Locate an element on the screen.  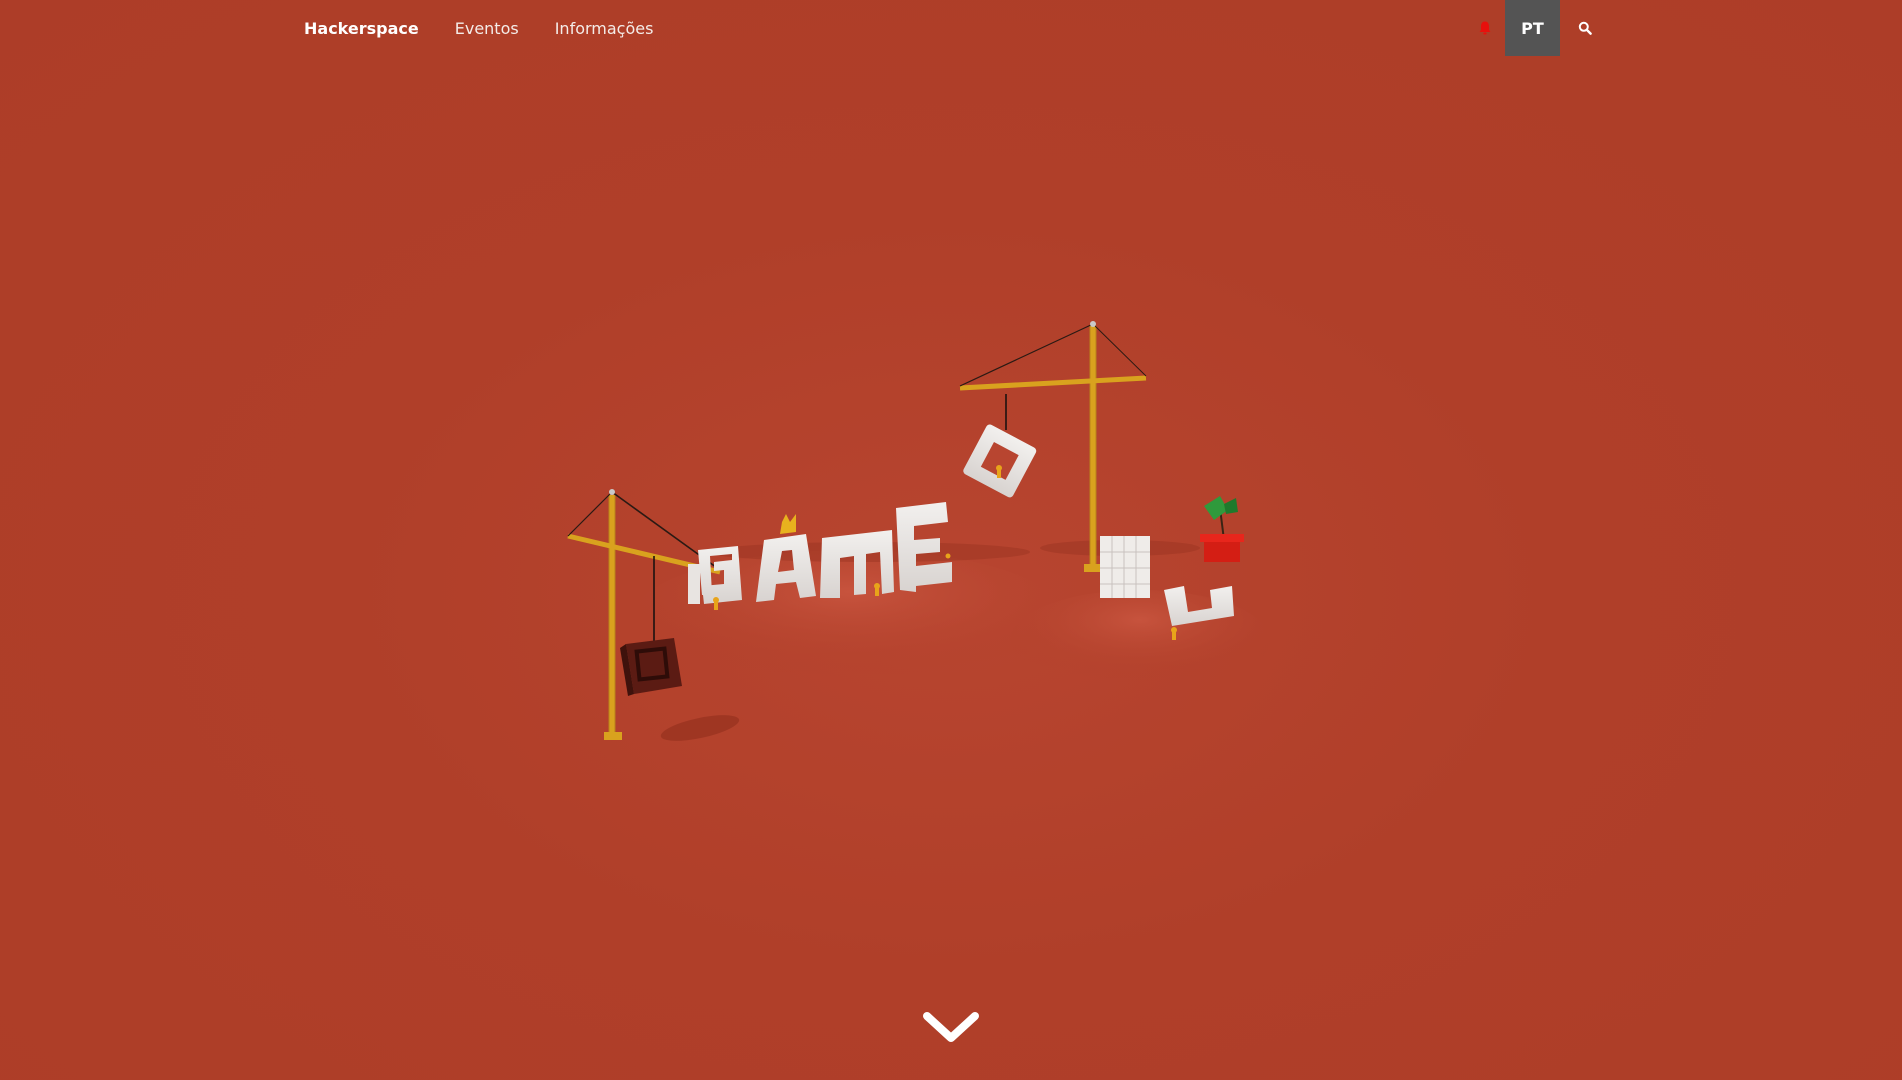
letter-m is located at coordinates (857, 564).